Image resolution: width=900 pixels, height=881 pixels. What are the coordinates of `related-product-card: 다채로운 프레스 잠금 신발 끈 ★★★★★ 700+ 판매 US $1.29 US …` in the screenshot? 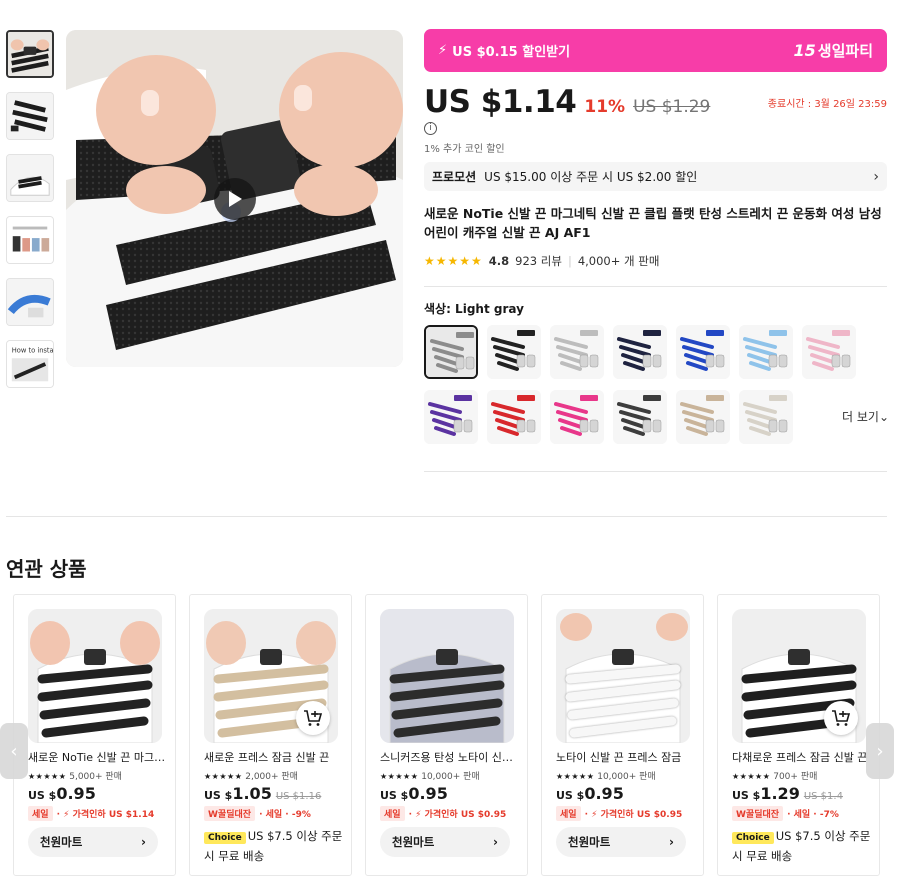 It's located at (798, 735).